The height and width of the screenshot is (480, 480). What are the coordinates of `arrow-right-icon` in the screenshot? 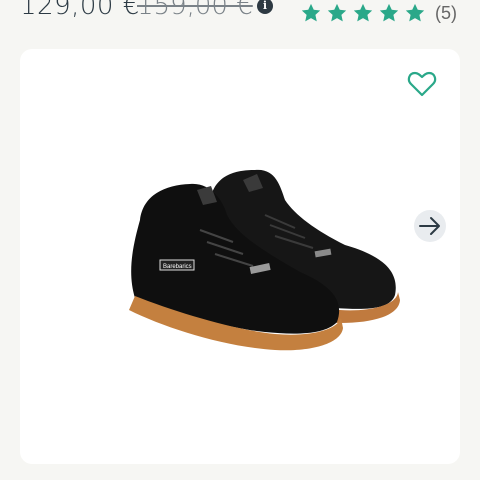 It's located at (429, 226).